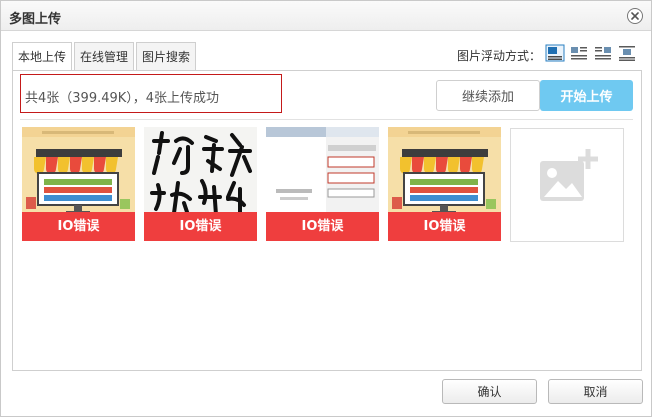 The width and height of the screenshot is (652, 417). I want to click on align-left-icon, so click(579, 53).